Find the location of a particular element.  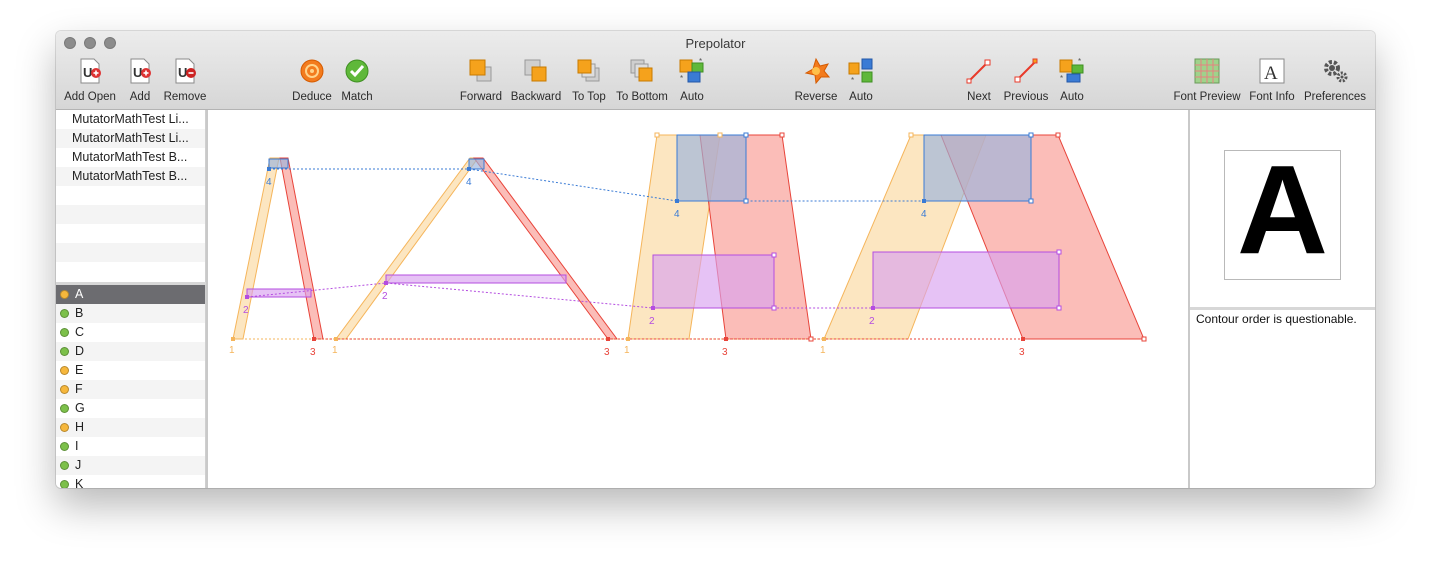

font-preview-button: Font Preview is located at coordinates (1207, 82).